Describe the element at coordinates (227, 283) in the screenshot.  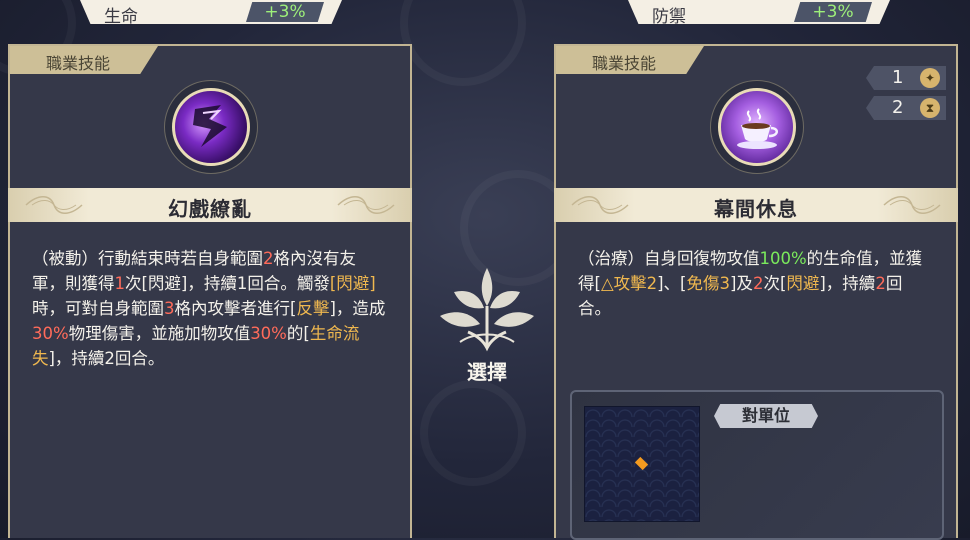
I see `description-text: 次[閃避]，持續1回合。觸發` at that location.